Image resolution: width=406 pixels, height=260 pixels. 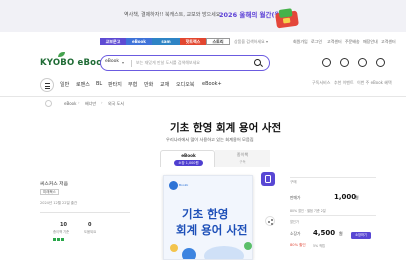 I want to click on util-link-login: 로그인, so click(x=316, y=42).